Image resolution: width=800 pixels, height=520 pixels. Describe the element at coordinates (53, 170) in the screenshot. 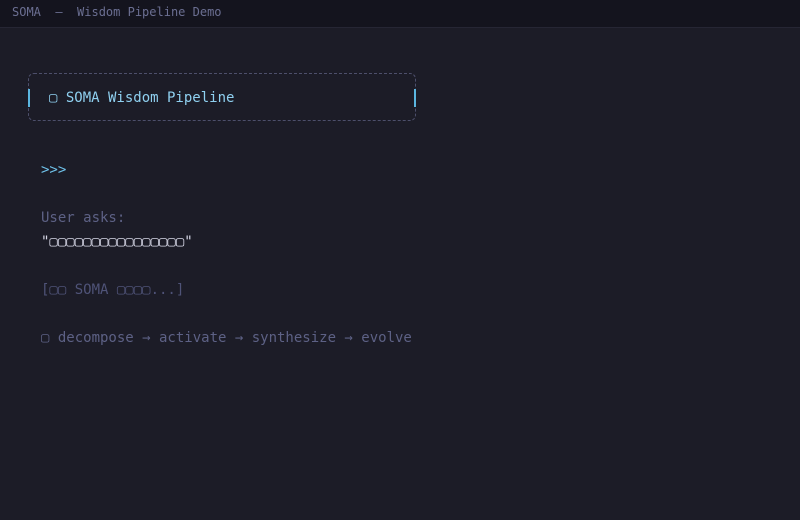

I see `command-prompt: >>>` at that location.